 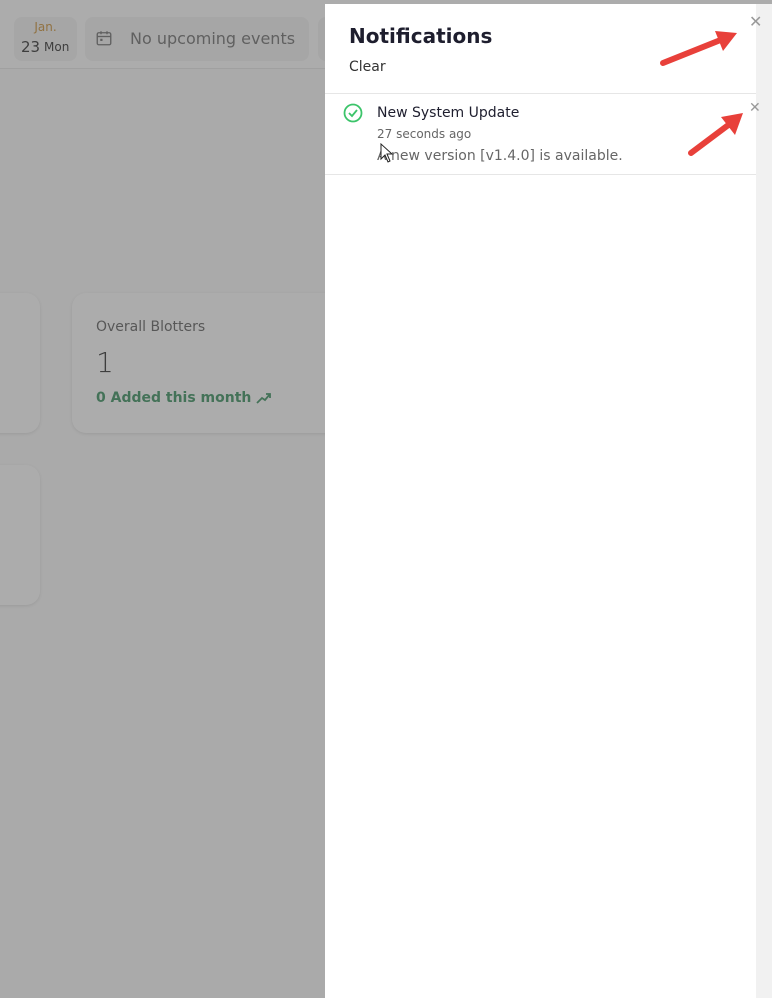 I want to click on panel-title: Notifications, so click(x=421, y=36).